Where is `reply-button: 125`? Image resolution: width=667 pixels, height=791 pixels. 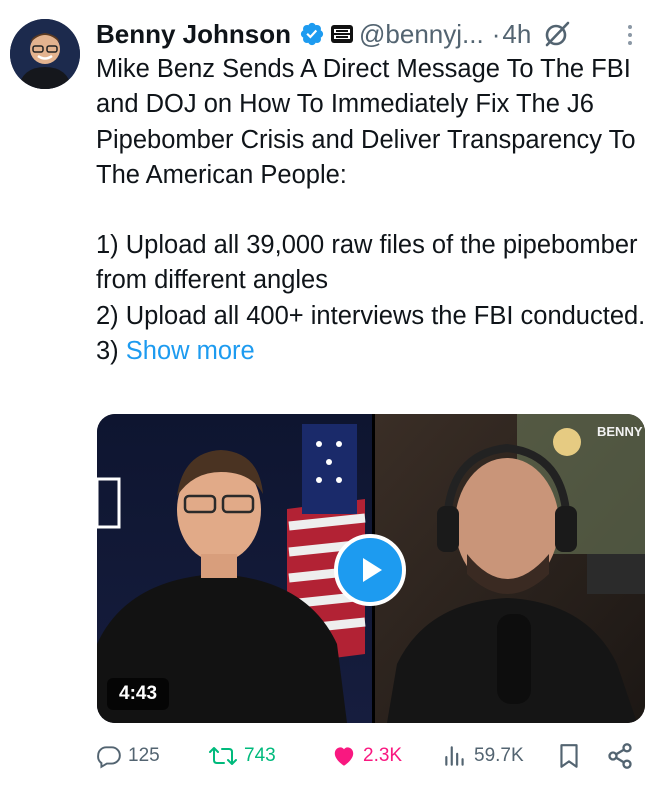 reply-button: 125 is located at coordinates (128, 756).